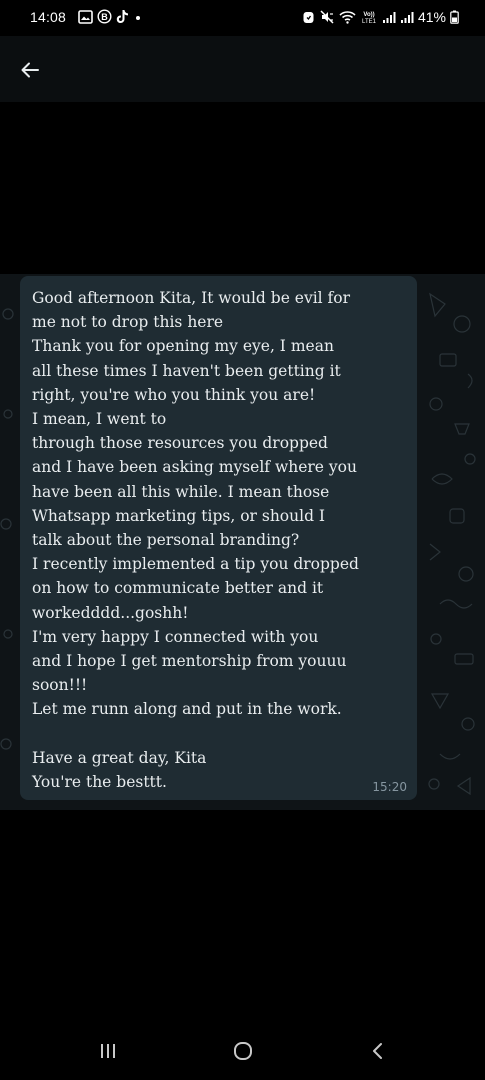 The image size is (485, 1080). I want to click on status-time: 14:08, so click(48, 17).